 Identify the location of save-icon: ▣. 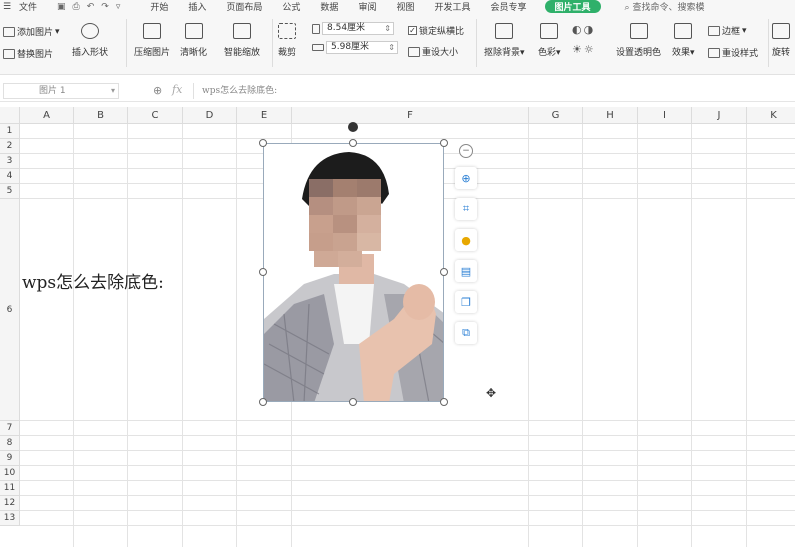
(61, 7).